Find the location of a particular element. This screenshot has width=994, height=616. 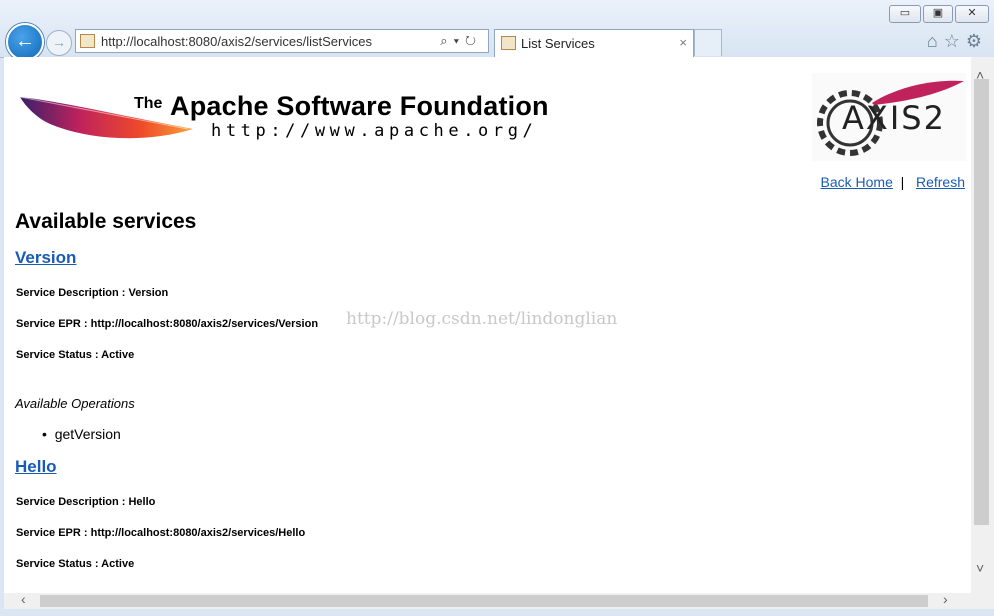

vertical-scroll-thumb is located at coordinates (981, 302).